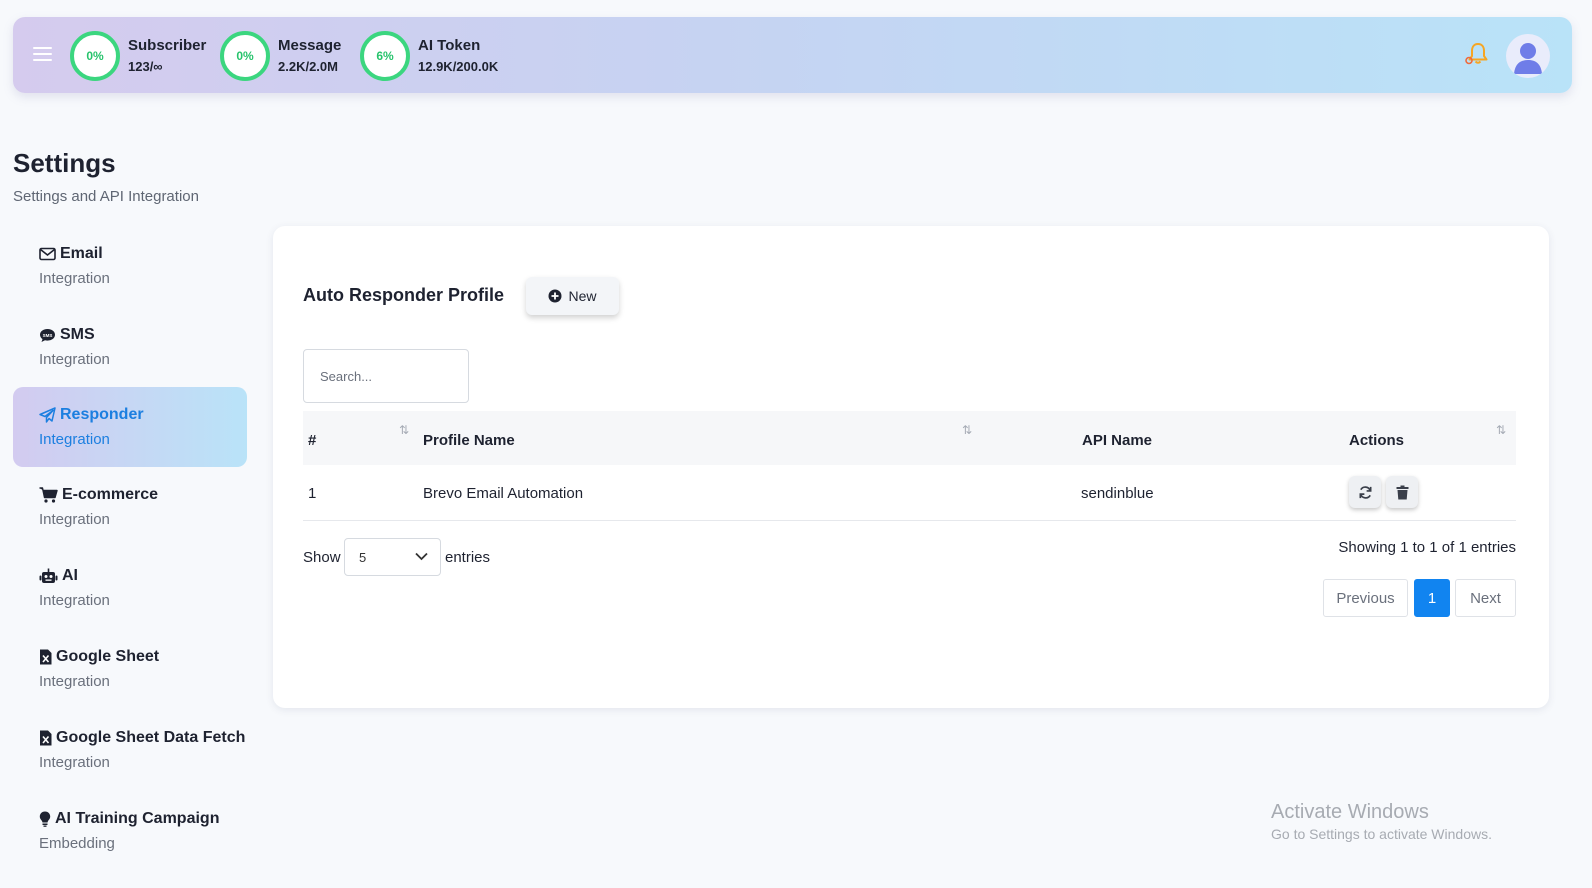 The image size is (1592, 888). Describe the element at coordinates (392, 557) in the screenshot. I see `entries-per-page-select: 5` at that location.